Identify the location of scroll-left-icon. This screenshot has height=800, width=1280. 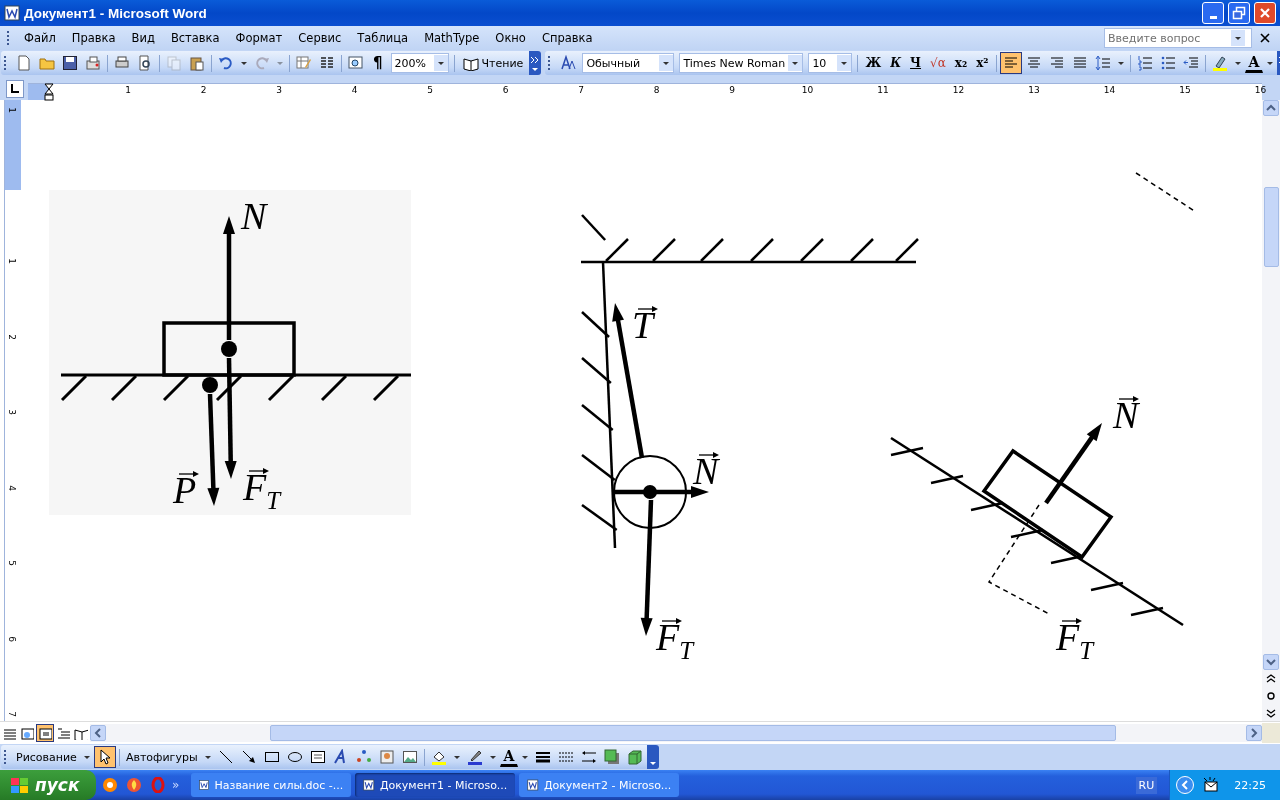
(98, 733).